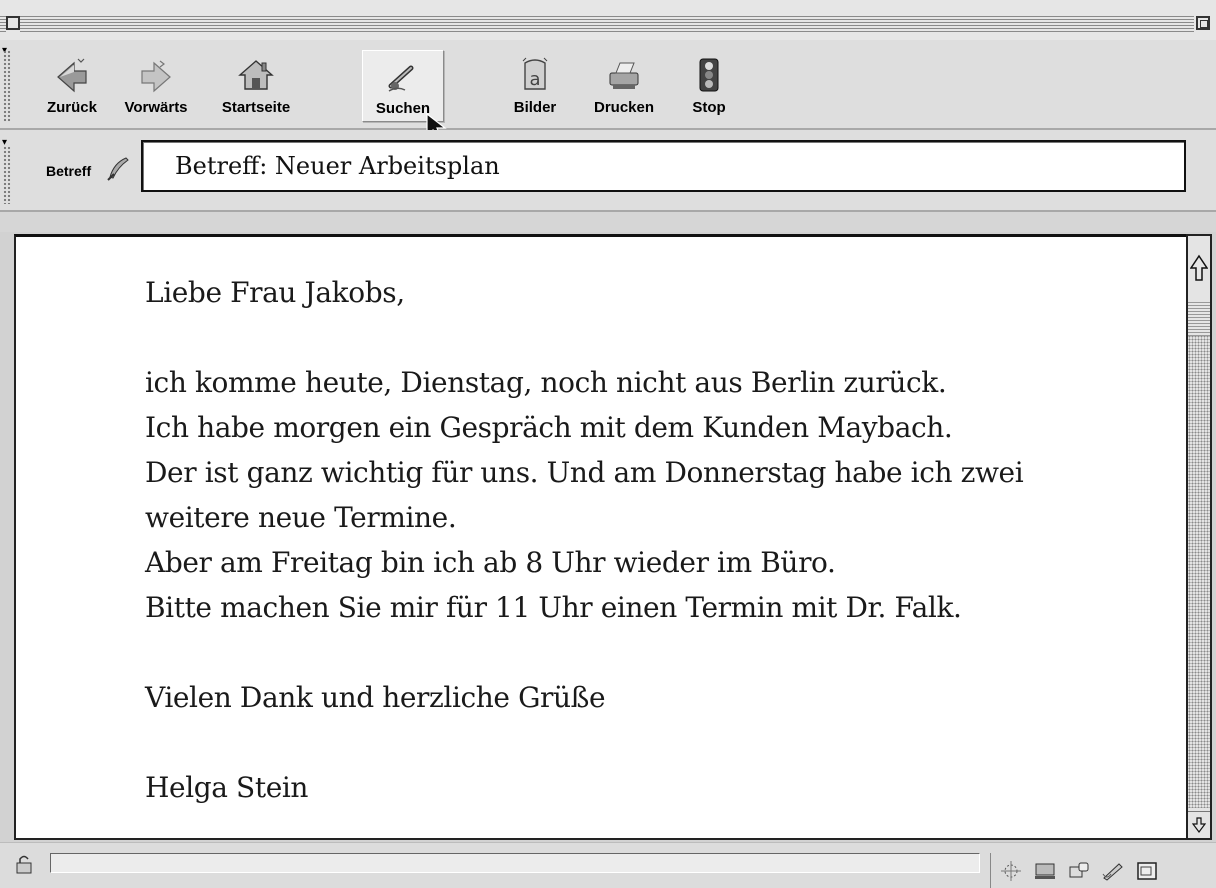 Image resolution: width=1216 pixels, height=888 pixels. I want to click on window-icon, so click(1147, 871).